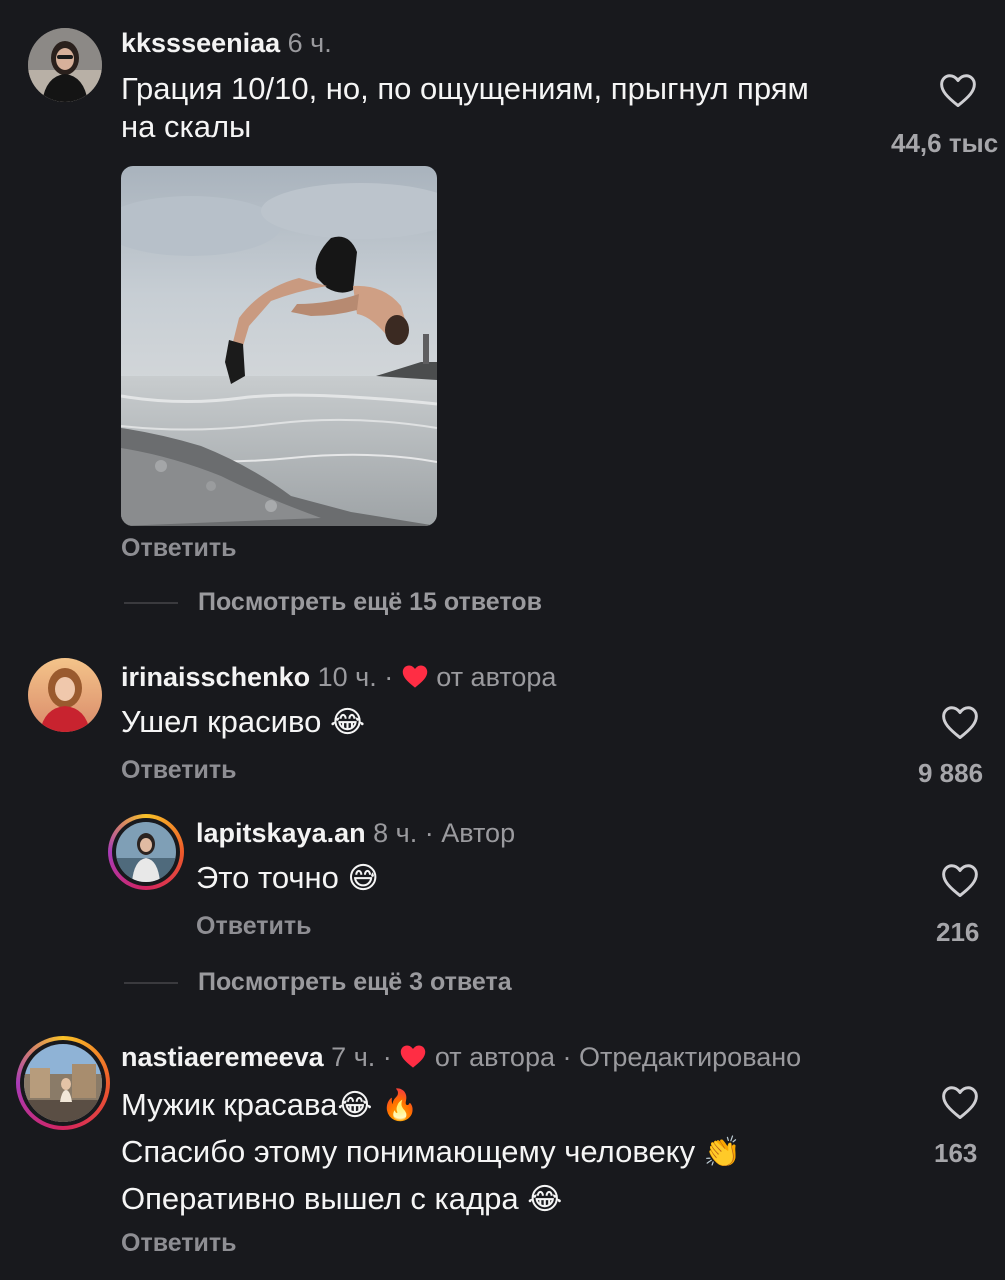 The image size is (1005, 1280). Describe the element at coordinates (229, 1104) in the screenshot. I see `comment-text-content: Мужик красава` at that location.